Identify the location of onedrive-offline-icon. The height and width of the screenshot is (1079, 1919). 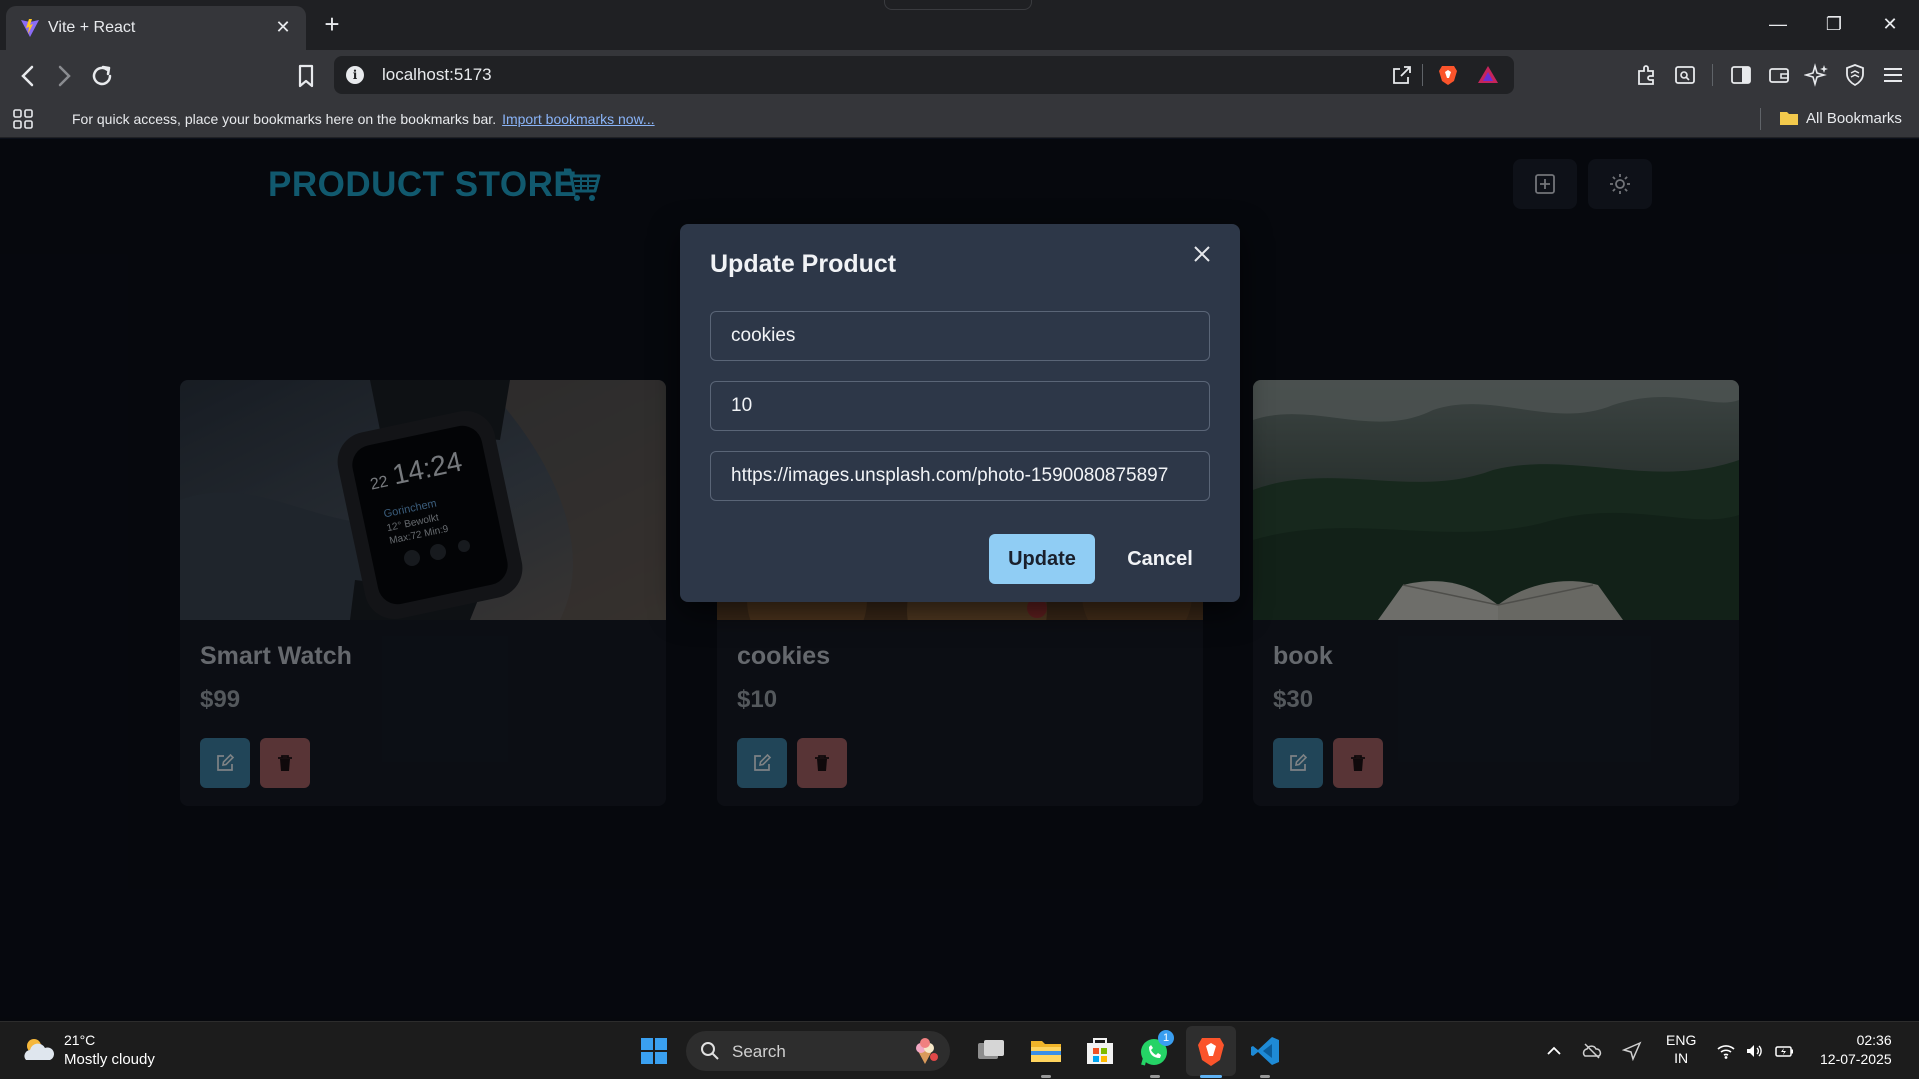
(1592, 1051).